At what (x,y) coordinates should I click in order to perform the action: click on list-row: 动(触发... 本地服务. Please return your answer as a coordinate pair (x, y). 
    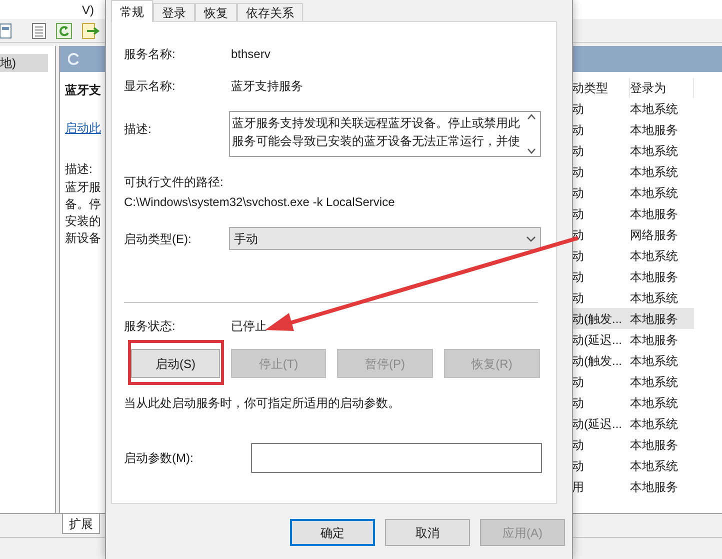
    Looking at the image, I should click on (633, 318).